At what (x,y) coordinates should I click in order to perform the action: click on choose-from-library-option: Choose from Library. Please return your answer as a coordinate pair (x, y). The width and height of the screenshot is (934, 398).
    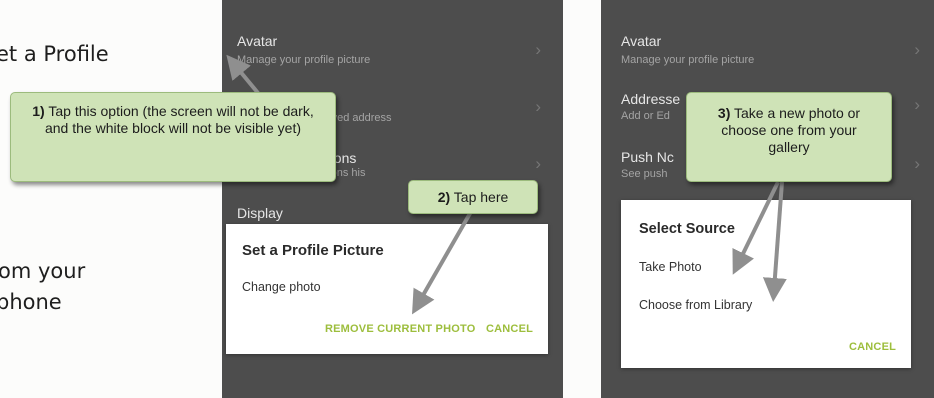
    Looking at the image, I should click on (695, 305).